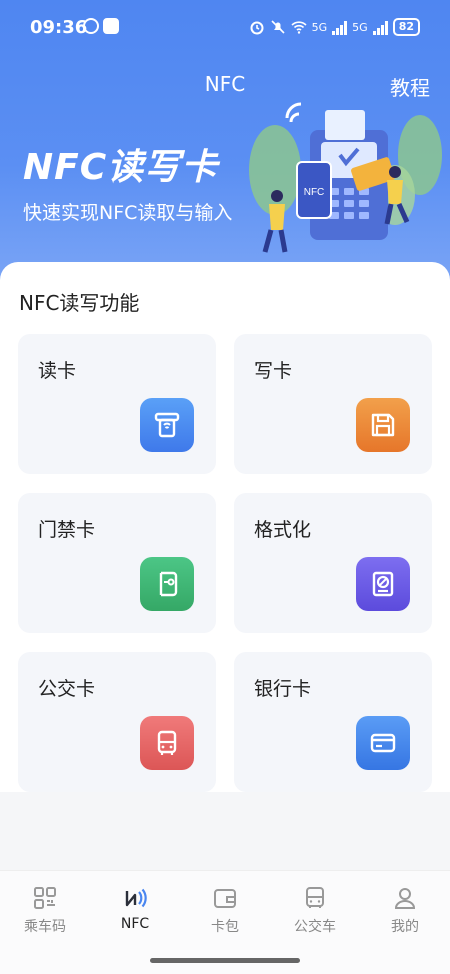  What do you see at coordinates (273, 371) in the screenshot?
I see `card-label: 写卡` at bounding box center [273, 371].